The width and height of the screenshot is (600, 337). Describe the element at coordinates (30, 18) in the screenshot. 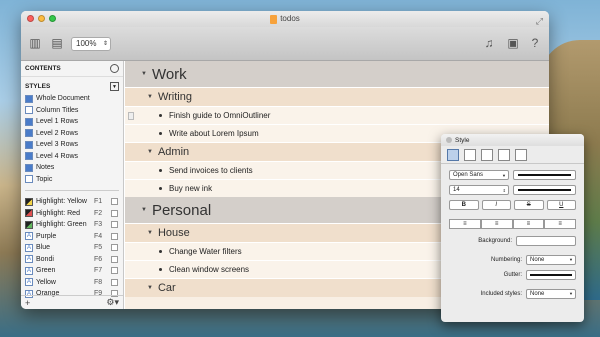

I see `close-window-button` at that location.